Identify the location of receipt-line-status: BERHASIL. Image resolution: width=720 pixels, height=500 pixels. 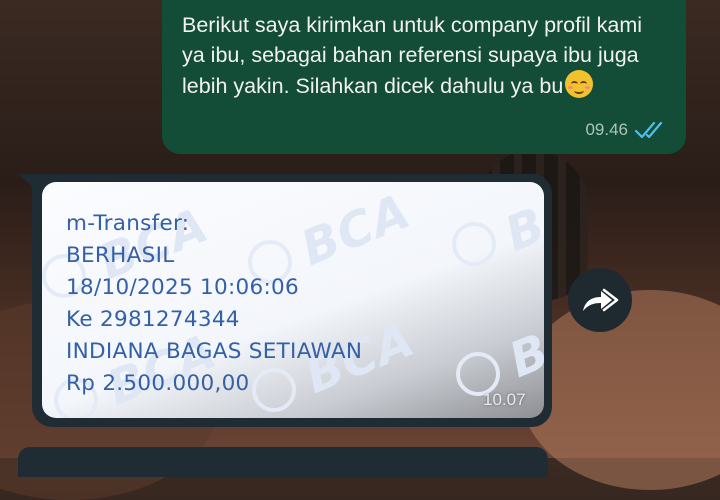
(120, 255).